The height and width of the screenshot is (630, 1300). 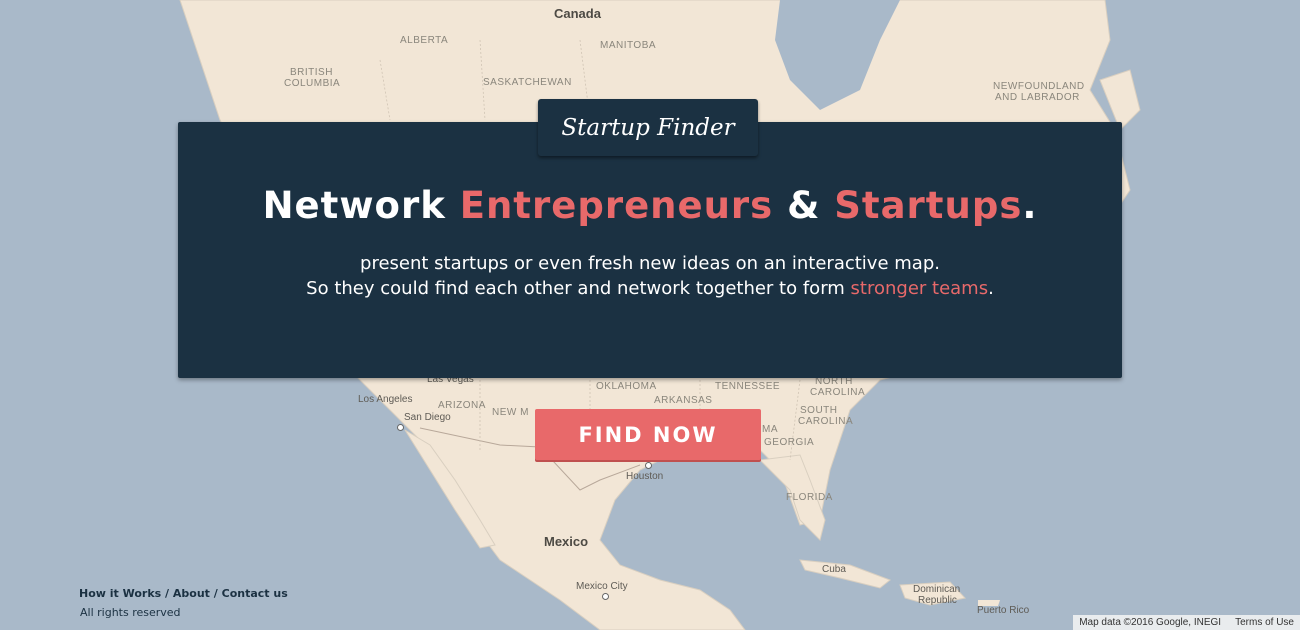 What do you see at coordinates (602, 586) in the screenshot?
I see `map-label-mexico-city: Mexico City` at bounding box center [602, 586].